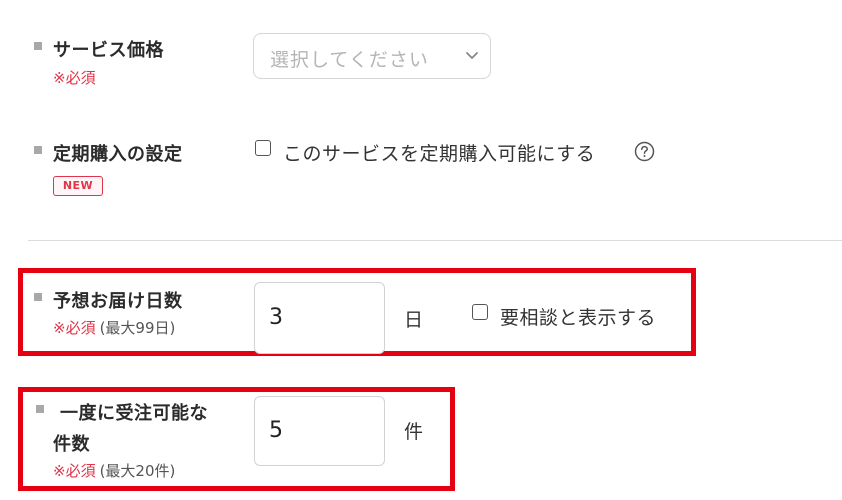  Describe the element at coordinates (414, 432) in the screenshot. I see `max-orders-unit: 件` at that location.